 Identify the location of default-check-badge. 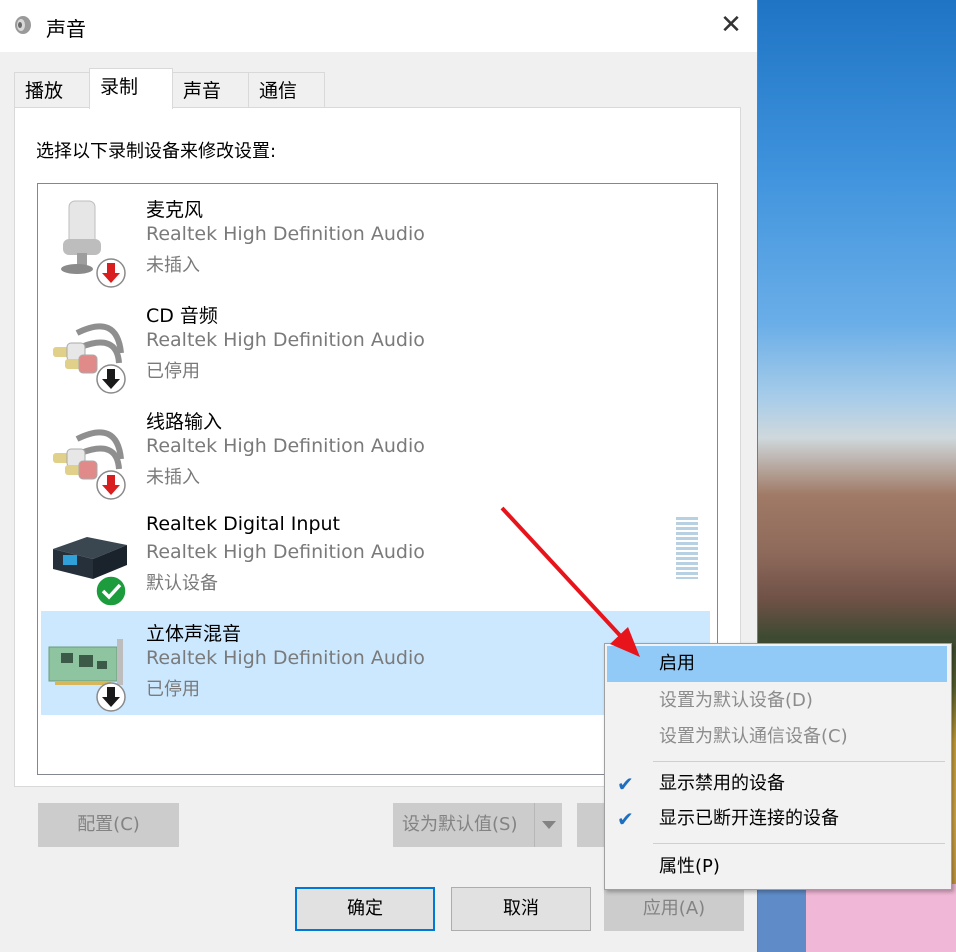
(111, 591).